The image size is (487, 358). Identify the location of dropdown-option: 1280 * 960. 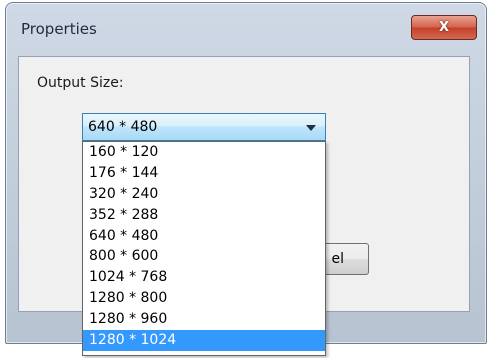
(204, 319).